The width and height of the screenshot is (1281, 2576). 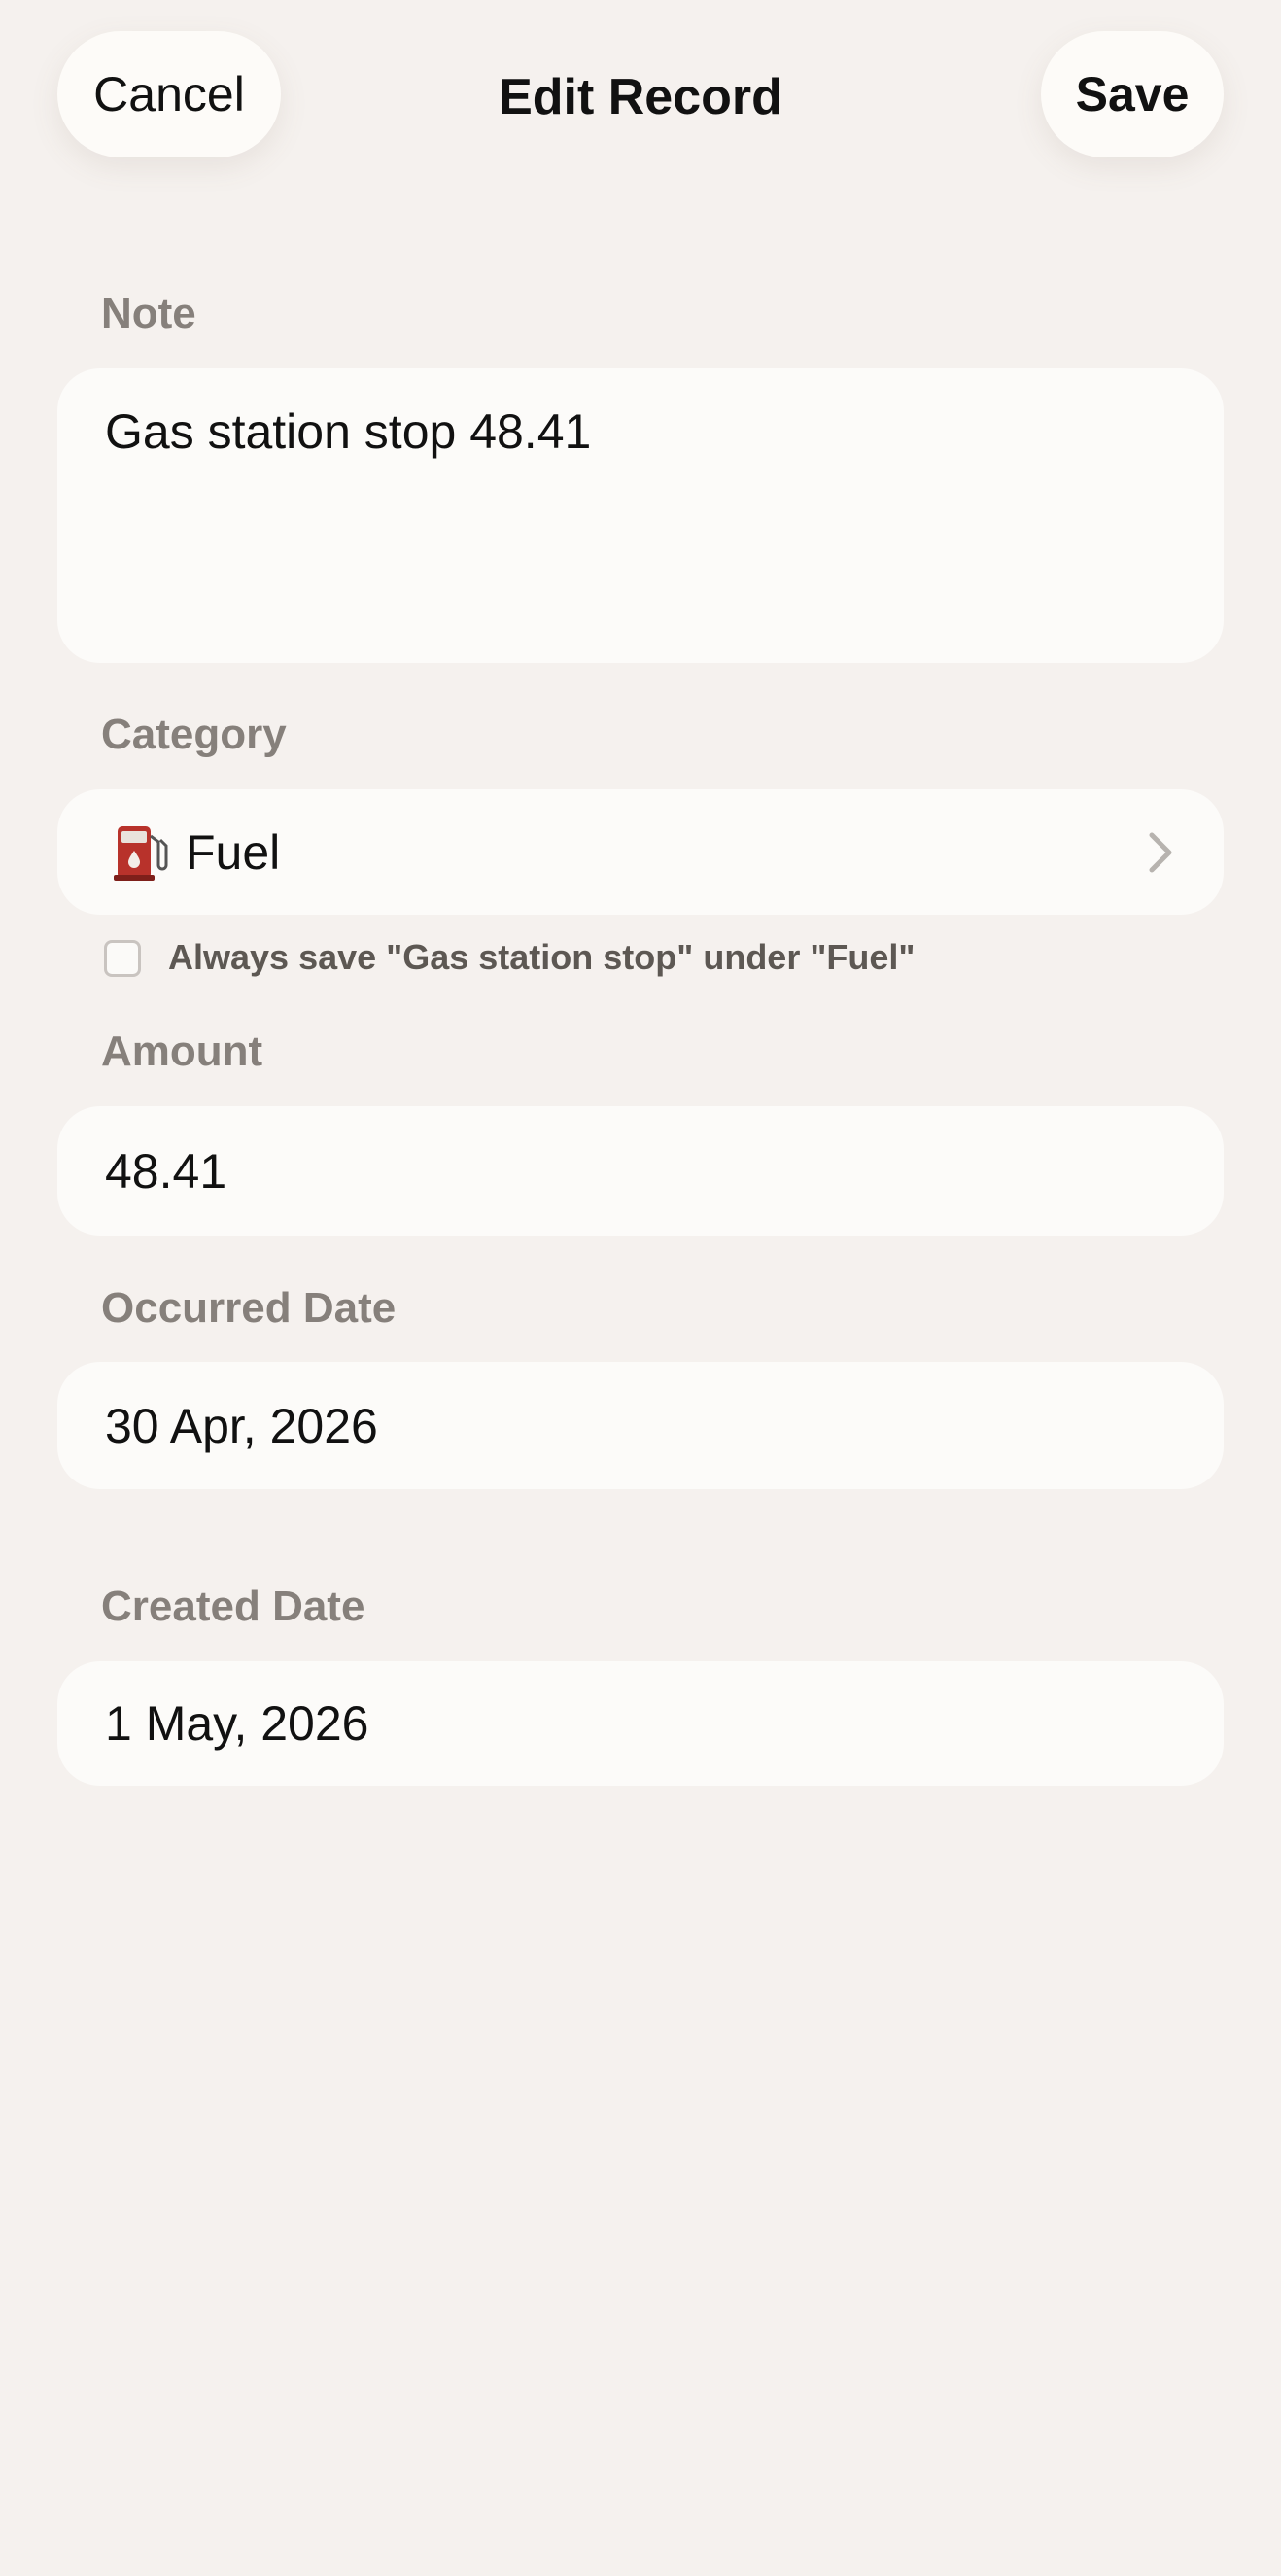 I want to click on created-date-label: Created Date, so click(x=233, y=1606).